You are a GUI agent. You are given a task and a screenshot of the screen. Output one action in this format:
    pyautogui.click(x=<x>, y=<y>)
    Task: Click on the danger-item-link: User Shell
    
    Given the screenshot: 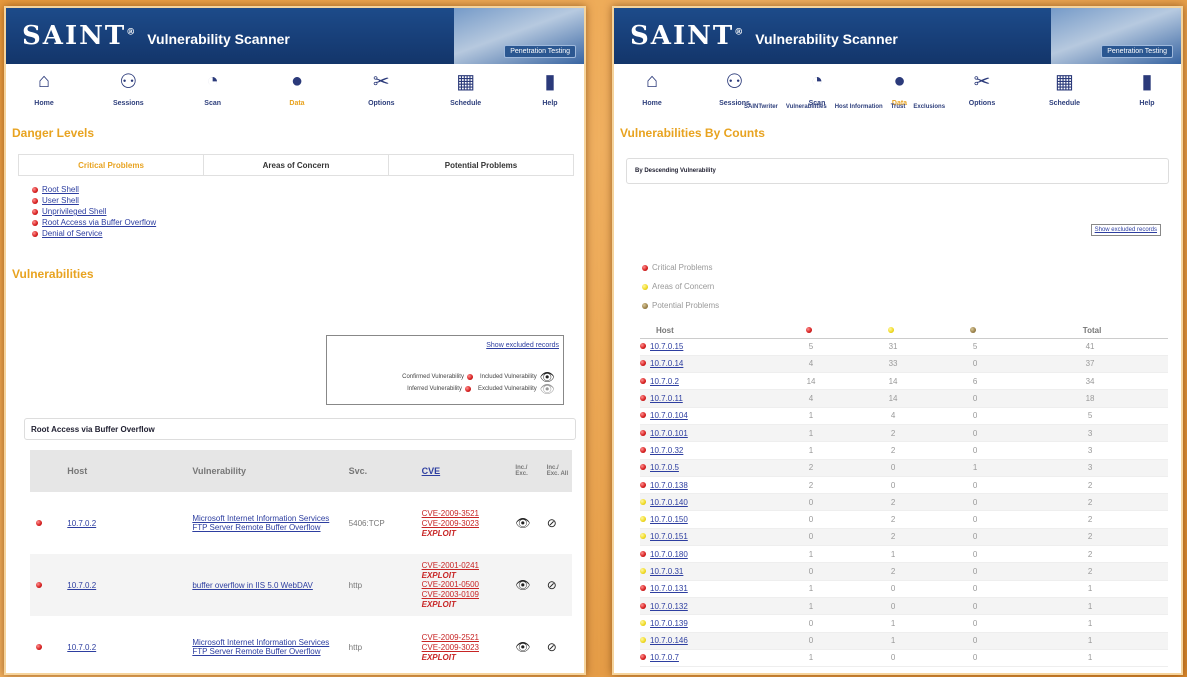 What is the action you would take?
    pyautogui.click(x=60, y=200)
    